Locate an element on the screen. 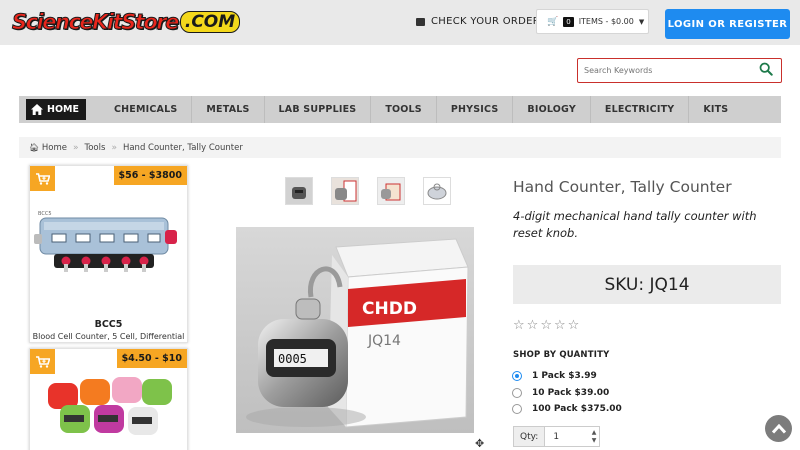 The image size is (800, 450). quantity-input: 1 is located at coordinates (567, 437).